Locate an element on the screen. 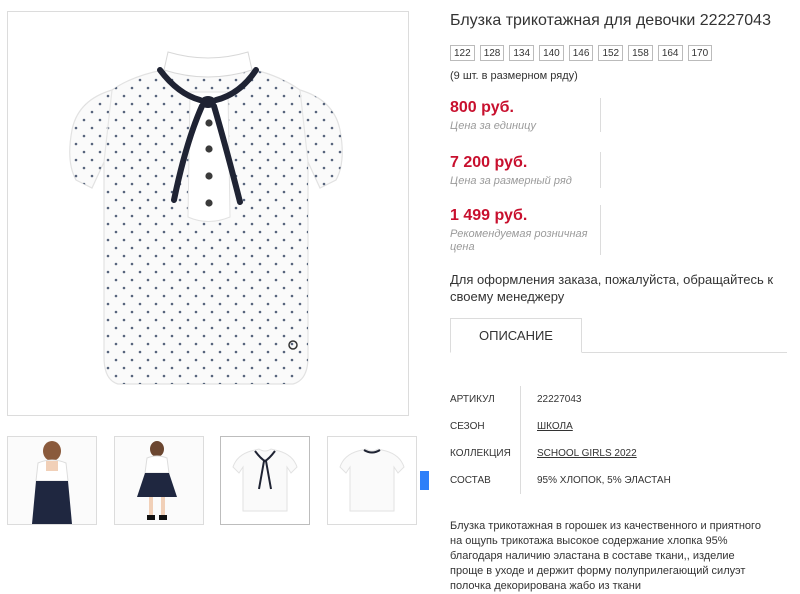  size-option: 134 is located at coordinates (522, 53).